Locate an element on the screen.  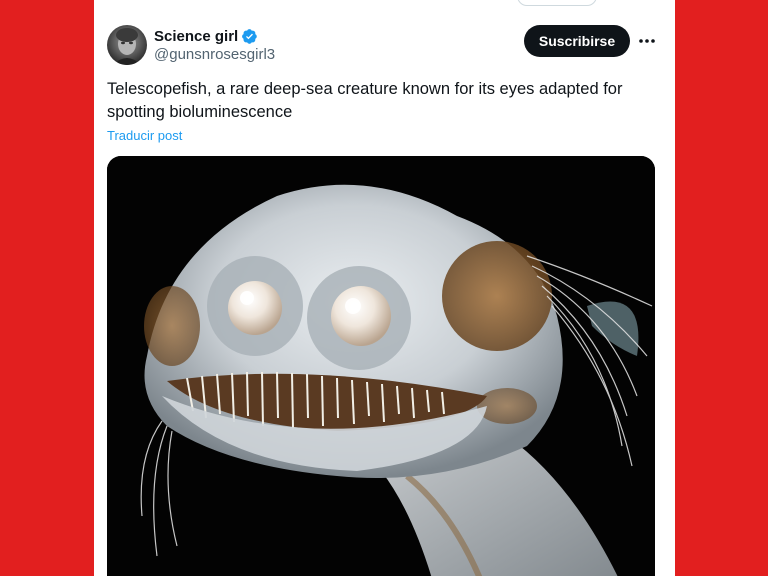
avatar is located at coordinates (127, 45).